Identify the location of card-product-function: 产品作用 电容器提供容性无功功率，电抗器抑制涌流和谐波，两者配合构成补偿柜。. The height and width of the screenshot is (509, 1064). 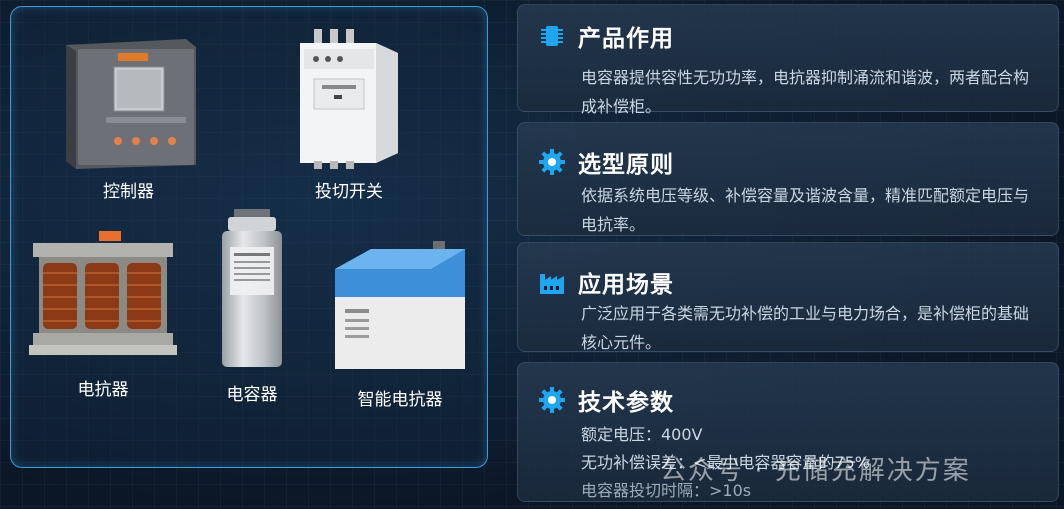
(788, 60).